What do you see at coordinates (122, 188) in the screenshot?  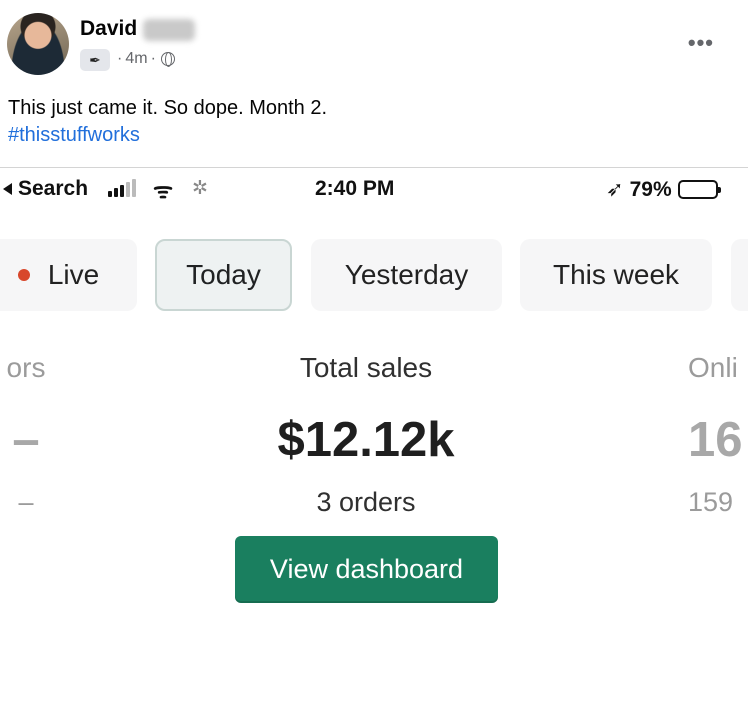 I see `cellular-signal-icon` at bounding box center [122, 188].